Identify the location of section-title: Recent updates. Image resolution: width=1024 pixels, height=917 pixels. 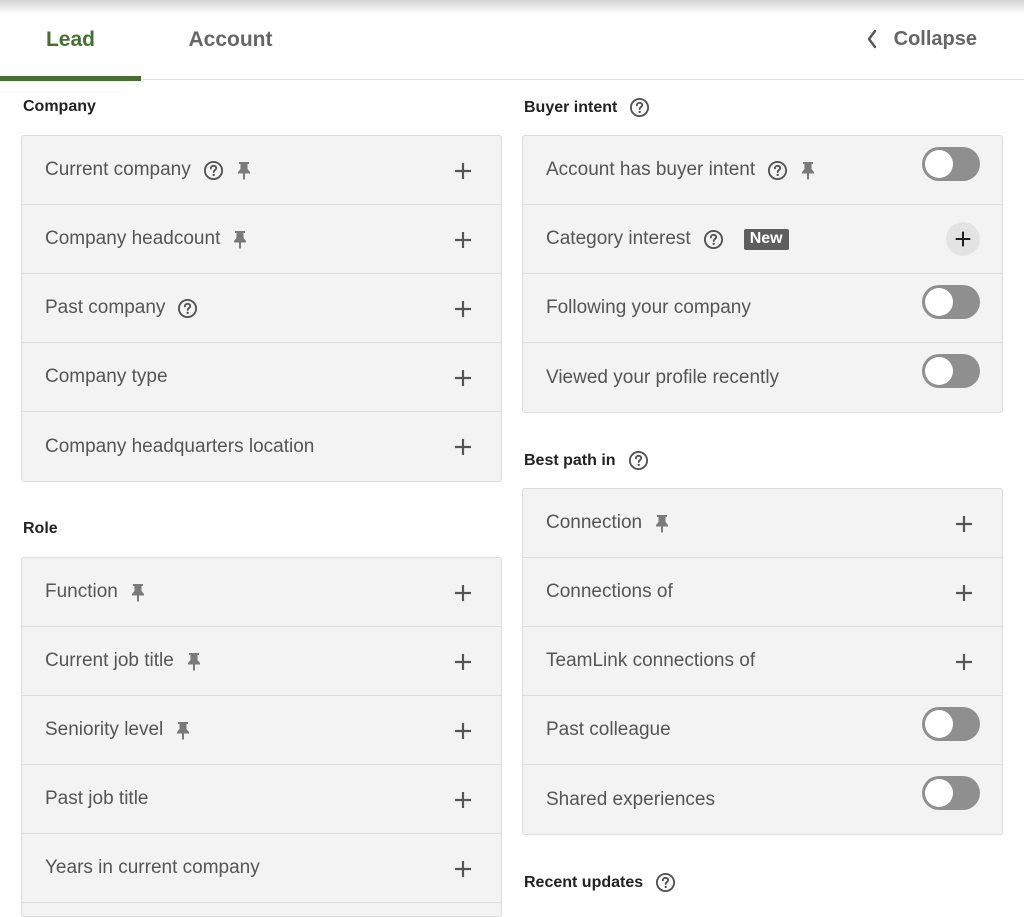
(584, 882).